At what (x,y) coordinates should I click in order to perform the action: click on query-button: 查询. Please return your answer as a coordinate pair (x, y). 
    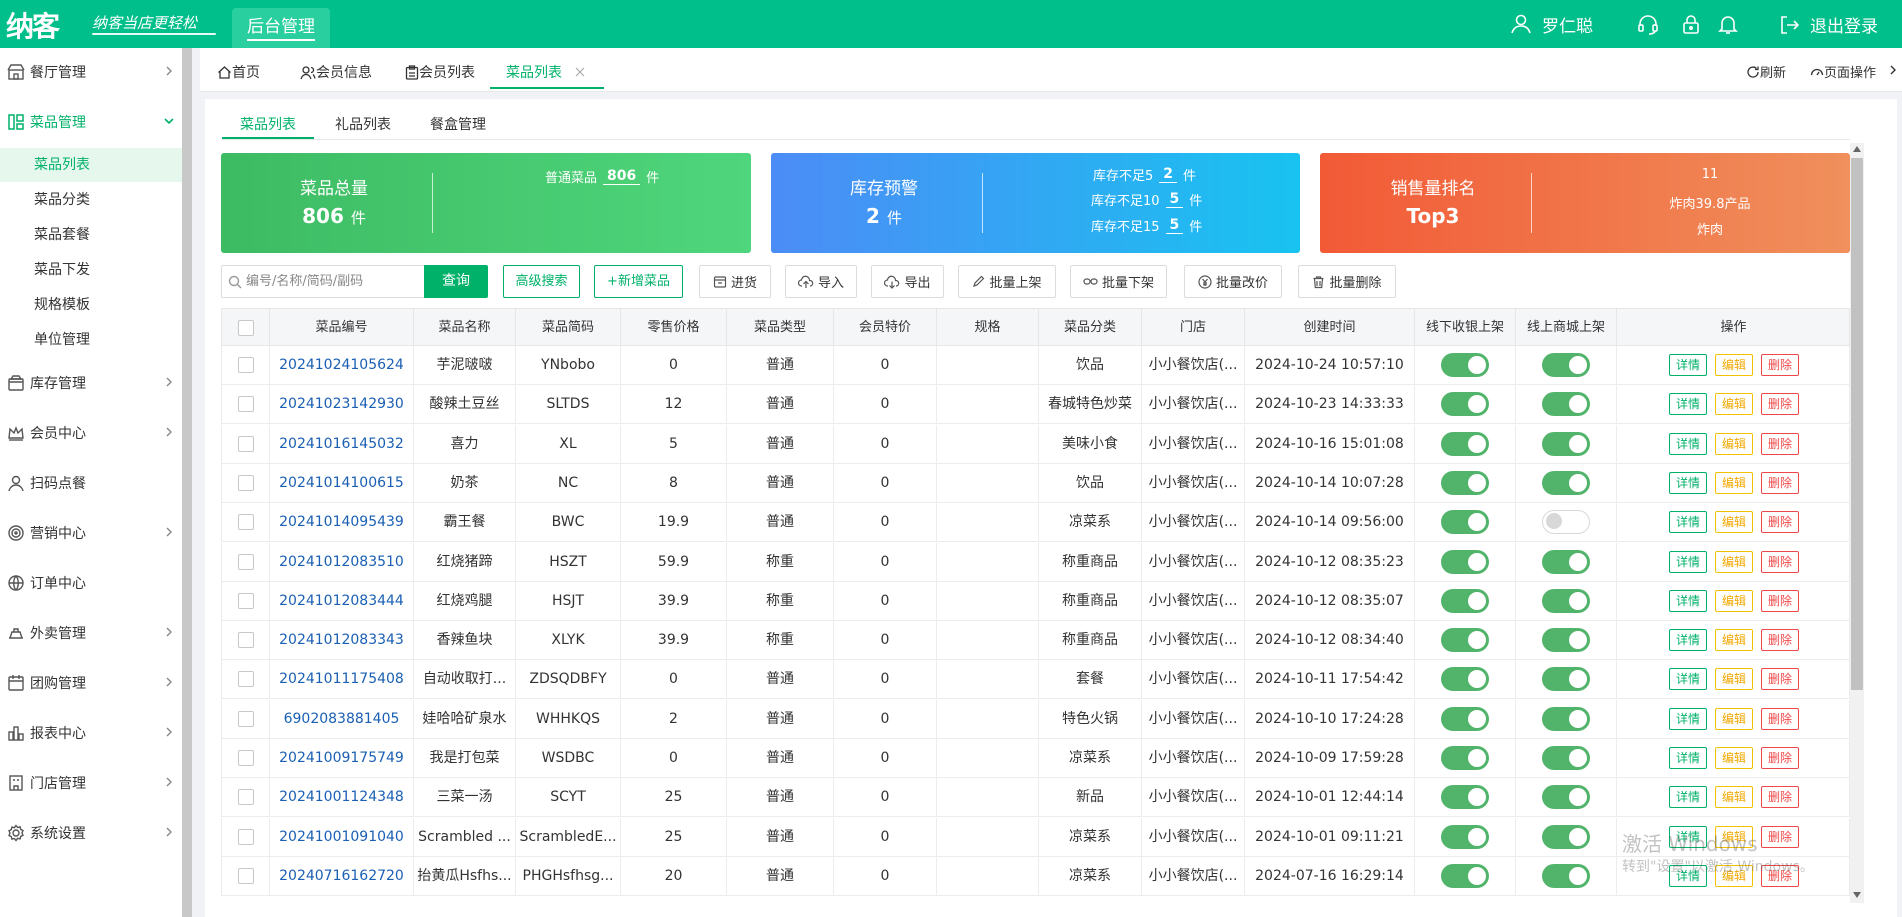
    Looking at the image, I should click on (456, 281).